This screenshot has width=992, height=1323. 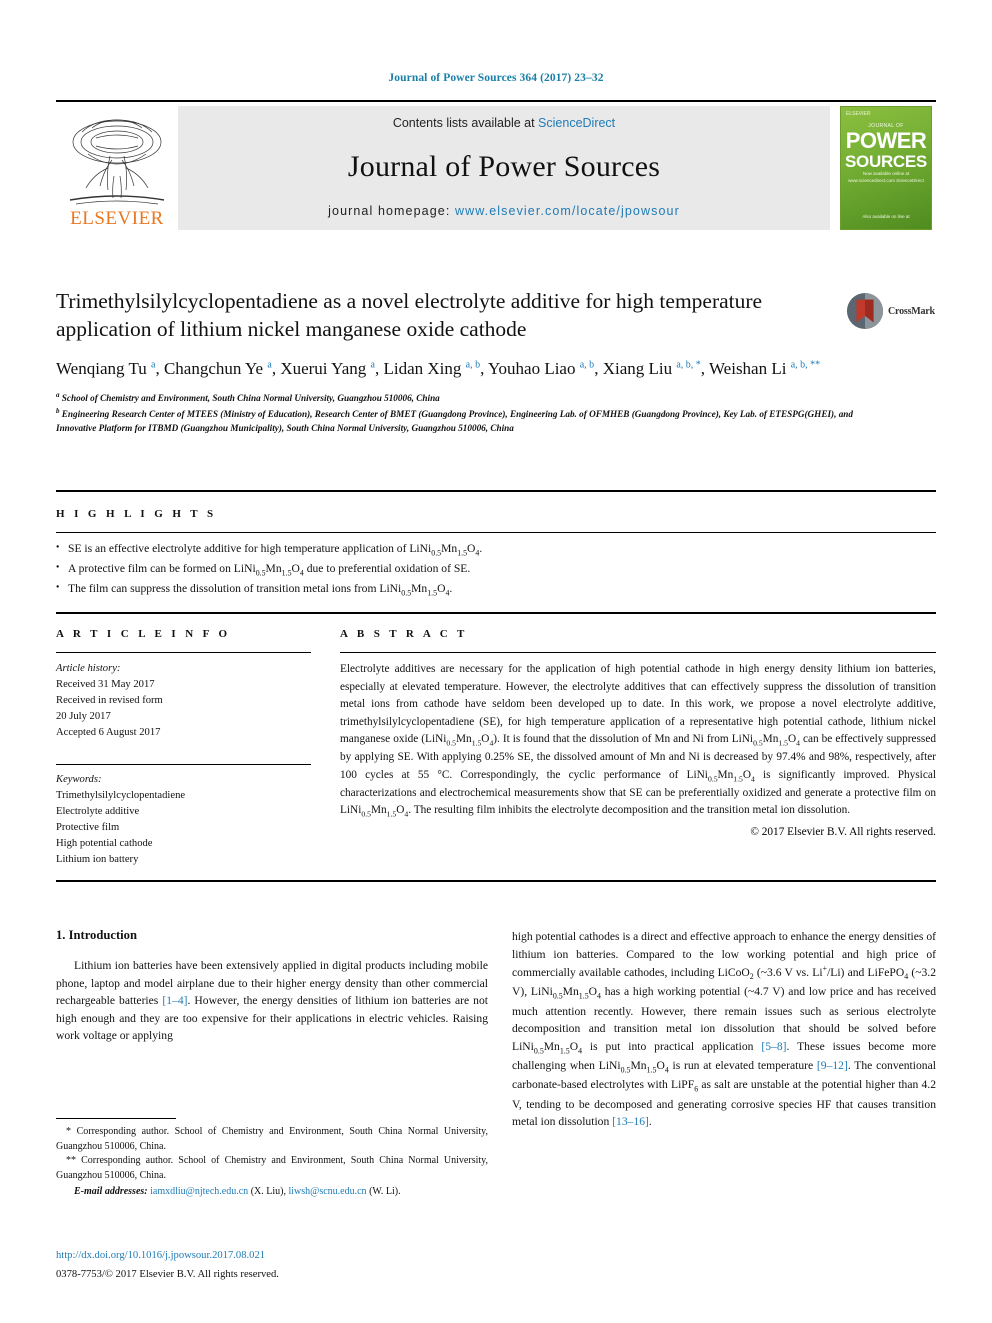 What do you see at coordinates (183, 765) in the screenshot?
I see `keywords-divider` at bounding box center [183, 765].